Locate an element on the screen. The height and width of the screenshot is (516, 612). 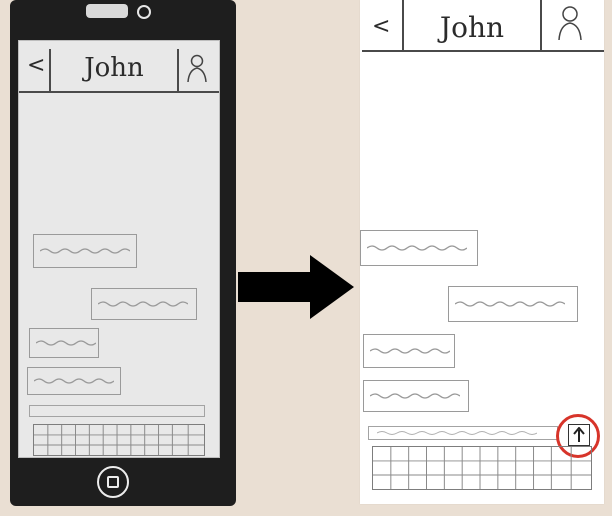
camera-icon is located at coordinates (144, 12).